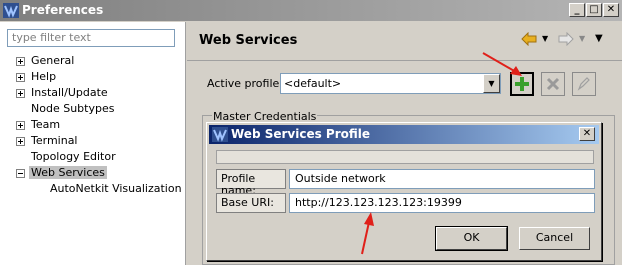 The height and width of the screenshot is (265, 622). What do you see at coordinates (545, 39) in the screenshot?
I see `back-dropdown-icon: ▼` at bounding box center [545, 39].